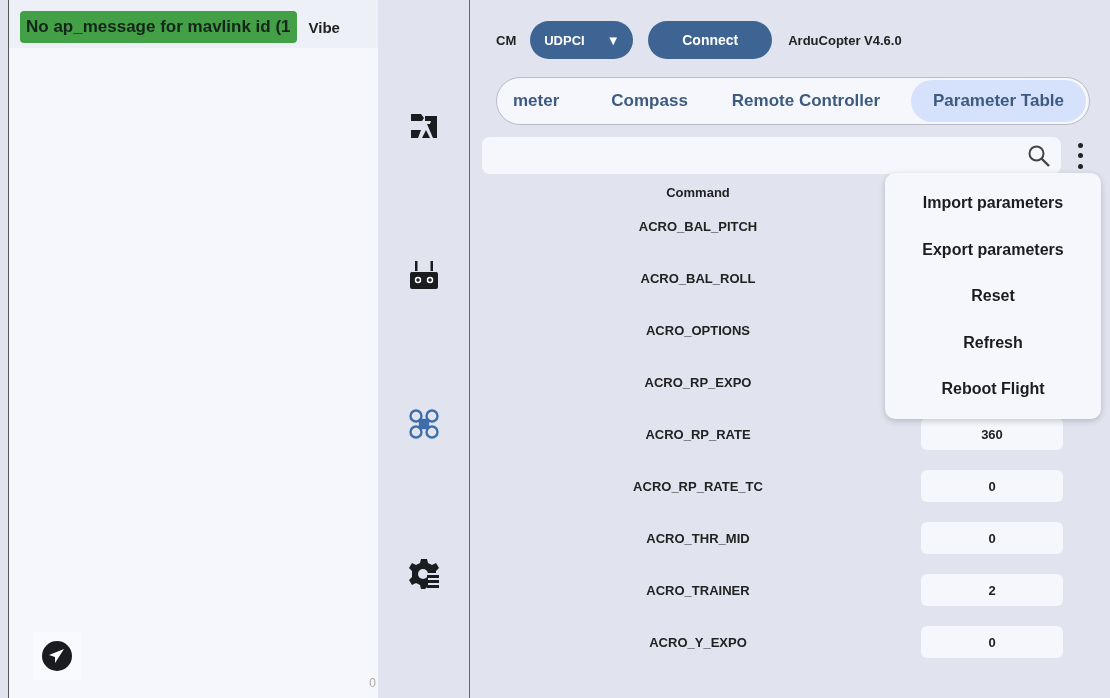  Describe the element at coordinates (1039, 155) in the screenshot. I see `search-icon` at that location.